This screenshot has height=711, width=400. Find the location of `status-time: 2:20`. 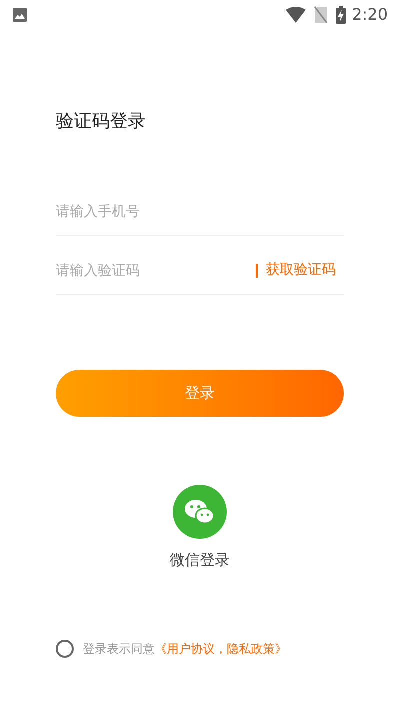

status-time: 2:20 is located at coordinates (370, 15).